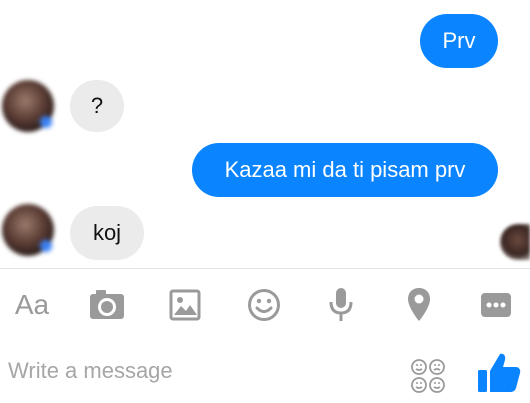 Image resolution: width=530 pixels, height=403 pixels. I want to click on outgoing-message-bubble: Prv, so click(459, 41).